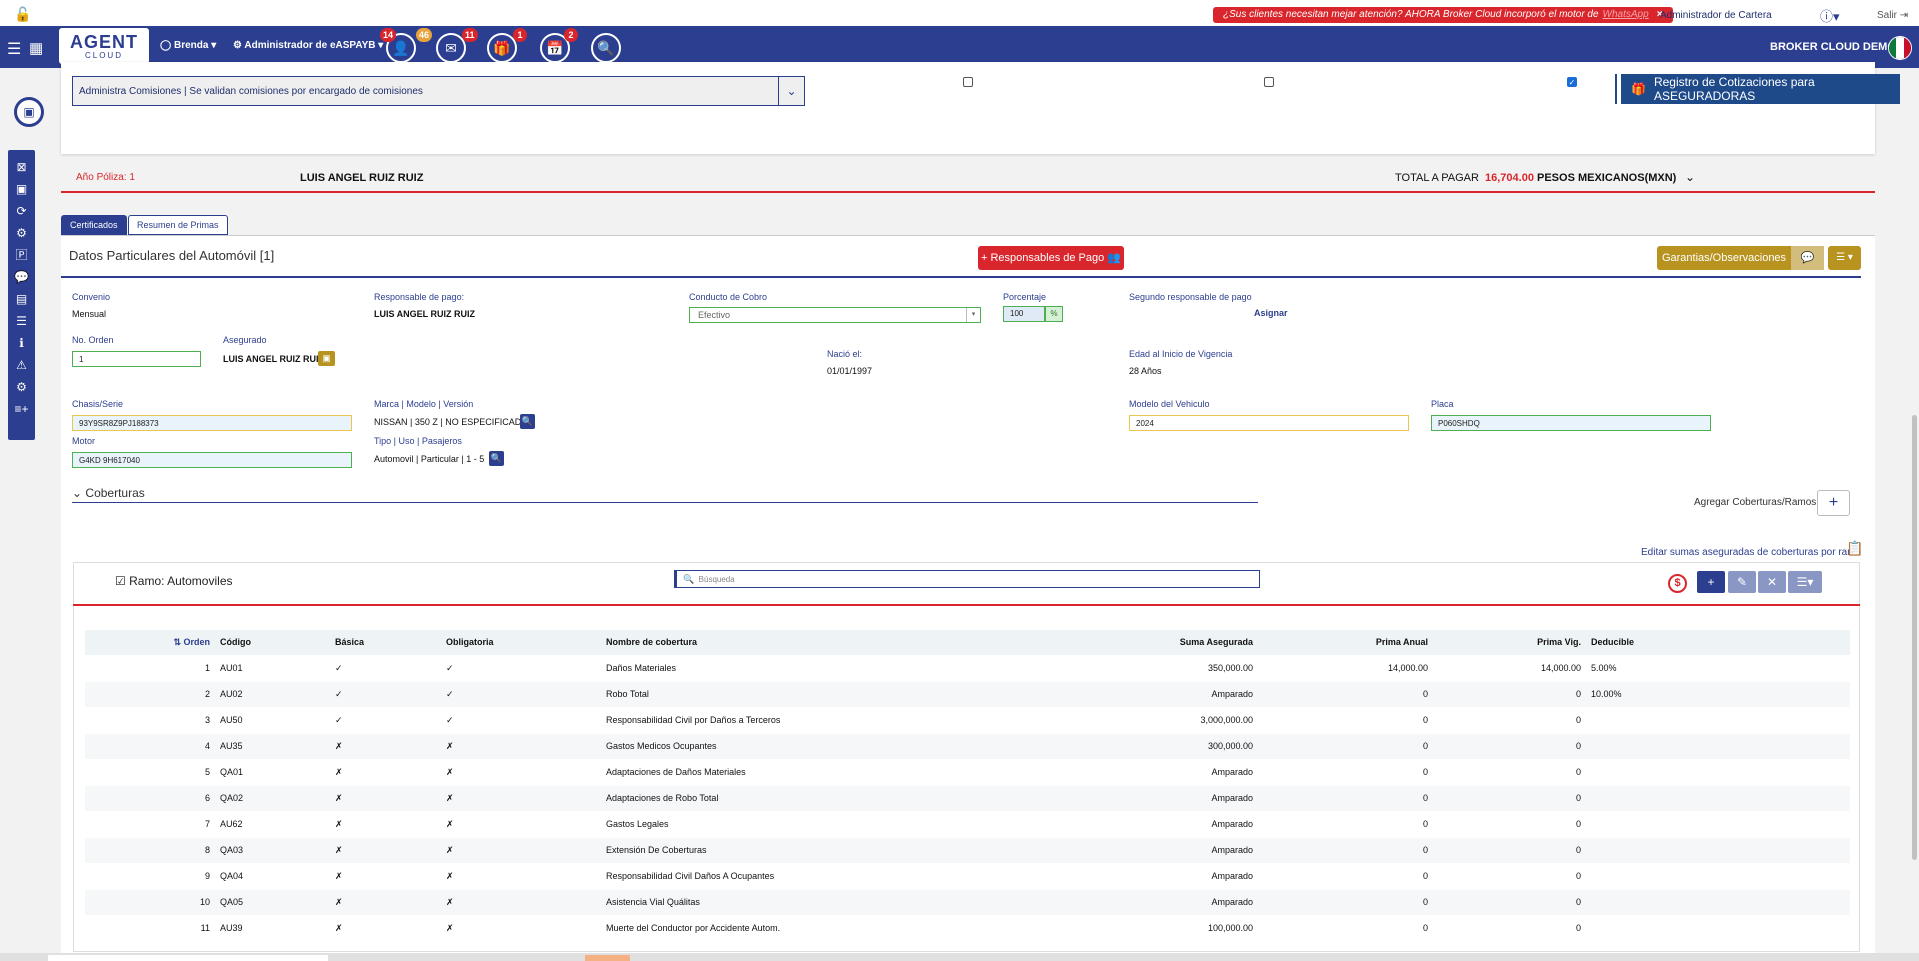 Image resolution: width=1919 pixels, height=961 pixels. Describe the element at coordinates (188, 45) in the screenshot. I see `user-menu: ◯ Brenda ▾` at that location.